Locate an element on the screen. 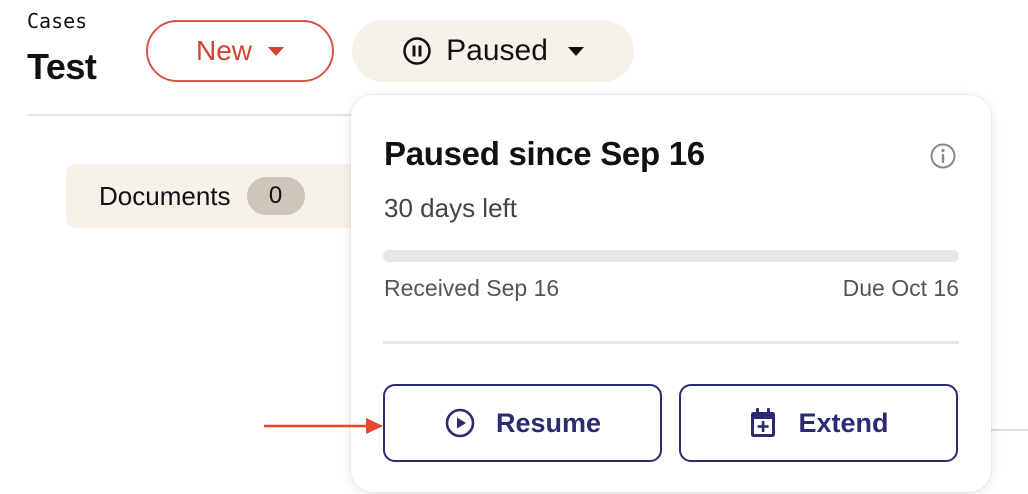  popover-divider is located at coordinates (671, 342).